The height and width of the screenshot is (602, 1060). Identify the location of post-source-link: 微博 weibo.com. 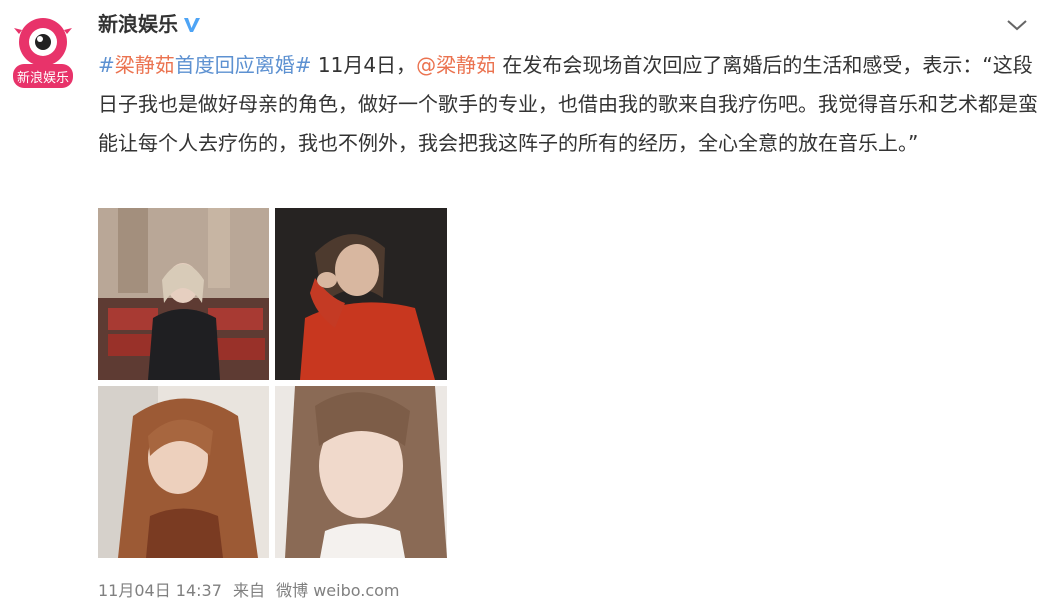
(337, 590).